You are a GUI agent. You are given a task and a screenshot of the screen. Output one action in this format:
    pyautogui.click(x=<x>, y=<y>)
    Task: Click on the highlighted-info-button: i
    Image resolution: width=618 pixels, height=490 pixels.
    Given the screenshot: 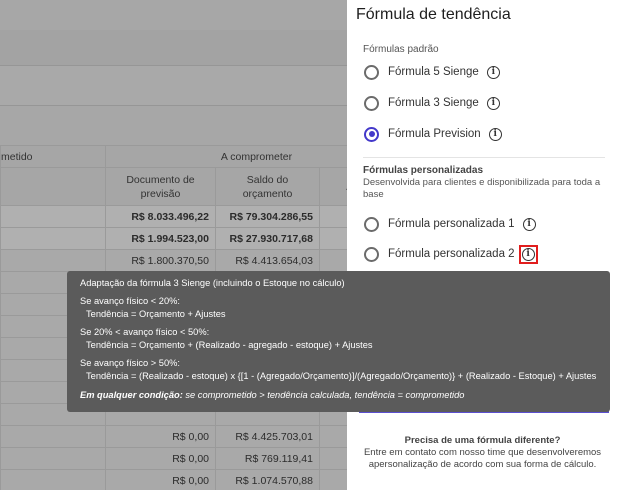 What is the action you would take?
    pyautogui.click(x=528, y=254)
    